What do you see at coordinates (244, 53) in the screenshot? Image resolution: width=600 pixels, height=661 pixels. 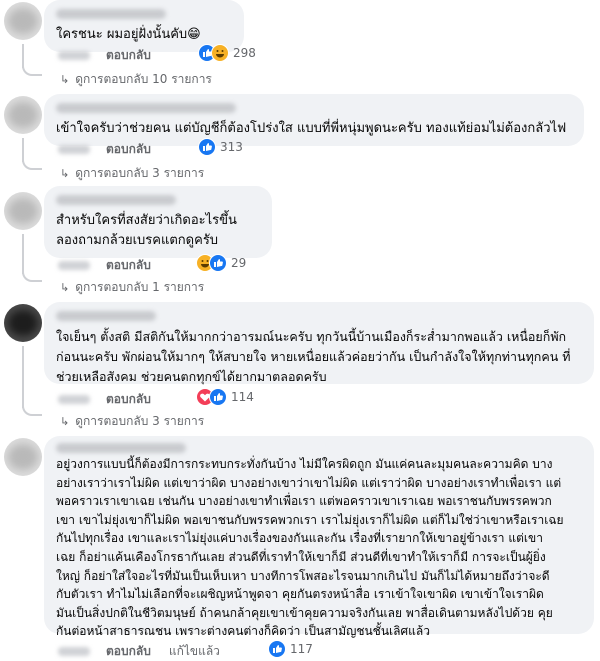 I see `reaction-count: 298` at bounding box center [244, 53].